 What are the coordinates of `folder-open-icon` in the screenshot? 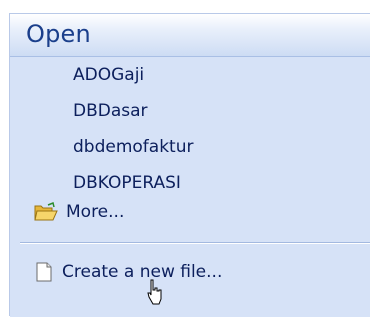 It's located at (46, 211).